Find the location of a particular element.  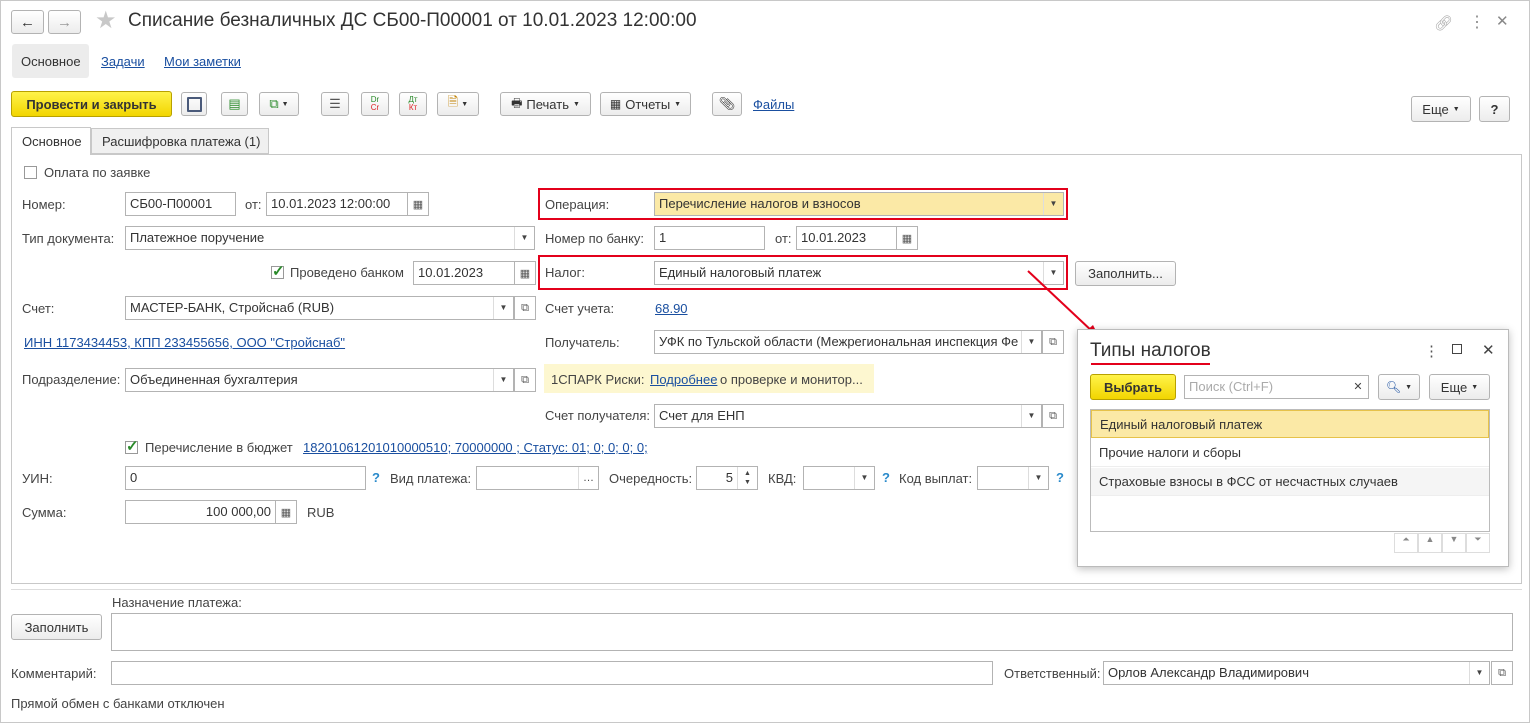

more-button: Еще ▼ is located at coordinates (1441, 109).